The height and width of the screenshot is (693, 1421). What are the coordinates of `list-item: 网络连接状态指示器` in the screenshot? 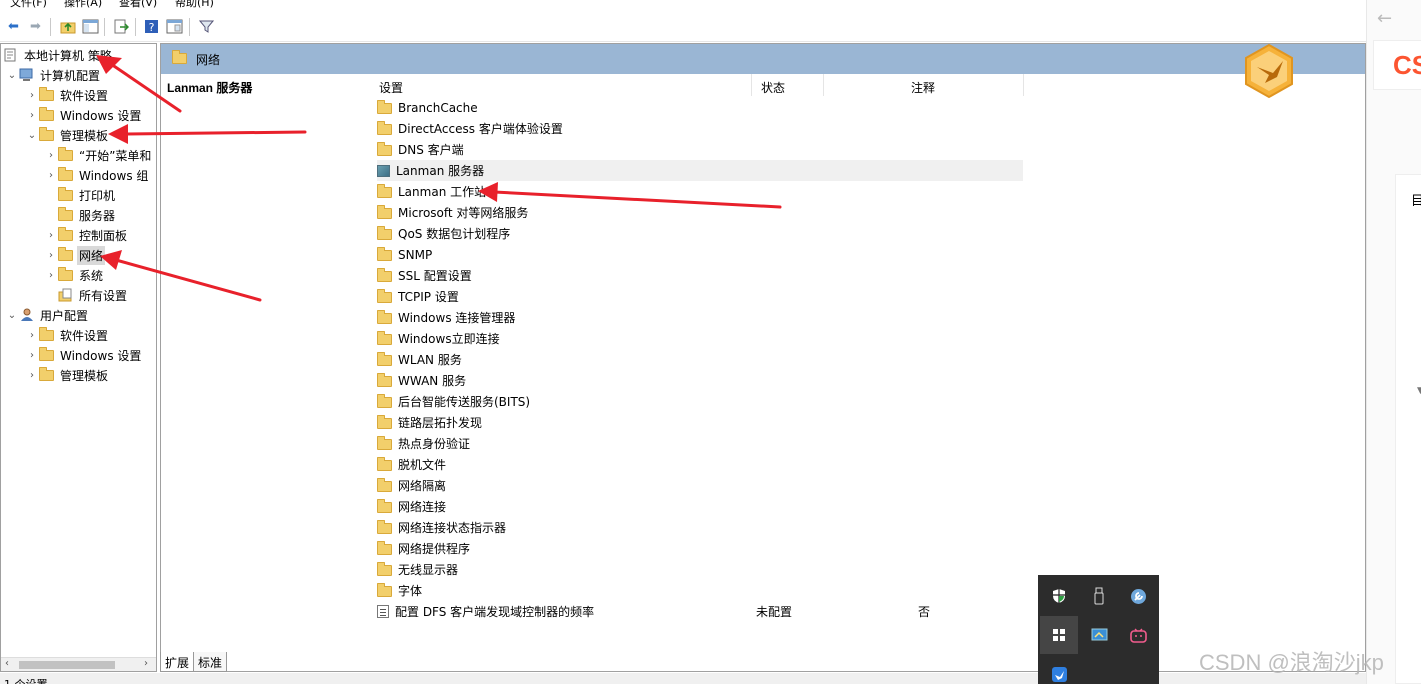 It's located at (700, 527).